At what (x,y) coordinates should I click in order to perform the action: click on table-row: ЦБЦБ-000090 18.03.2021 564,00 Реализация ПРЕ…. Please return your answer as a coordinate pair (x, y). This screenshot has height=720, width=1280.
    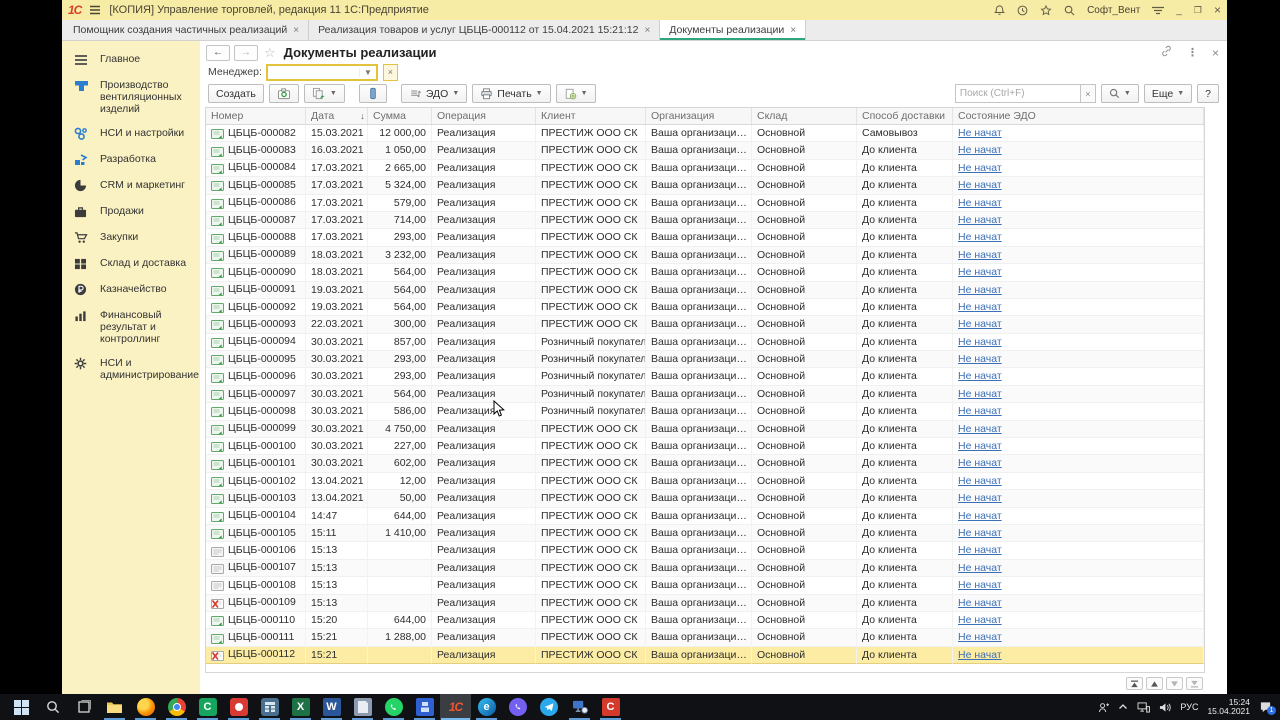
    Looking at the image, I should click on (705, 273).